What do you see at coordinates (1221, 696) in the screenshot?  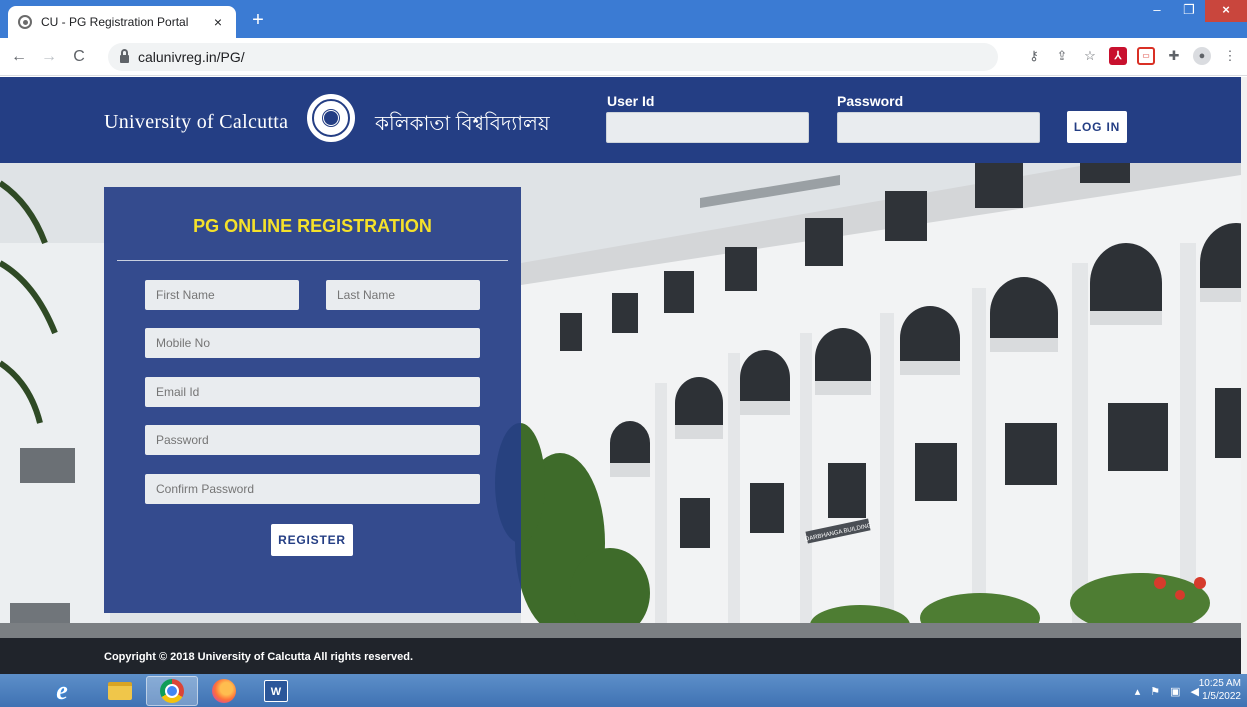 I see `clock-date: 1/5/2022` at bounding box center [1221, 696].